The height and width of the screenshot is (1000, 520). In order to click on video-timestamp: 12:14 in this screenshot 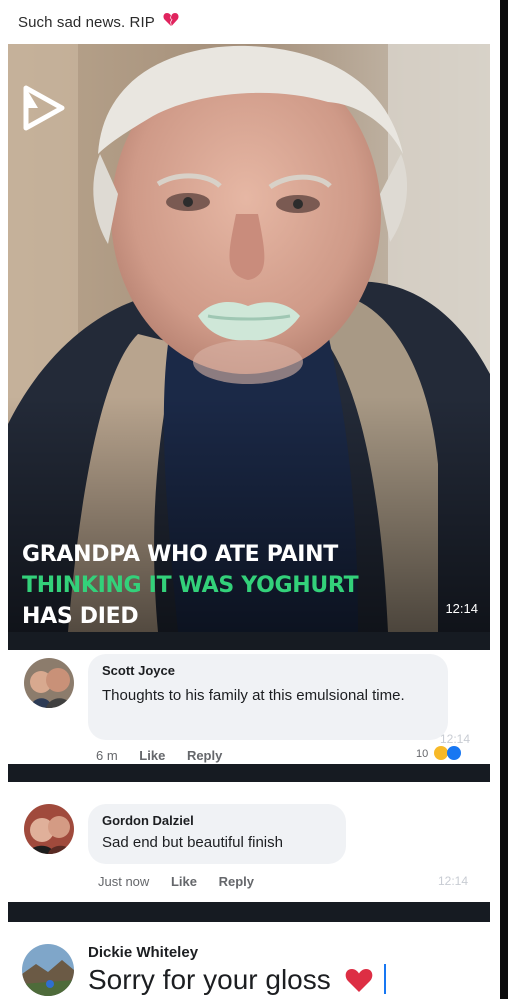, I will do `click(461, 608)`.